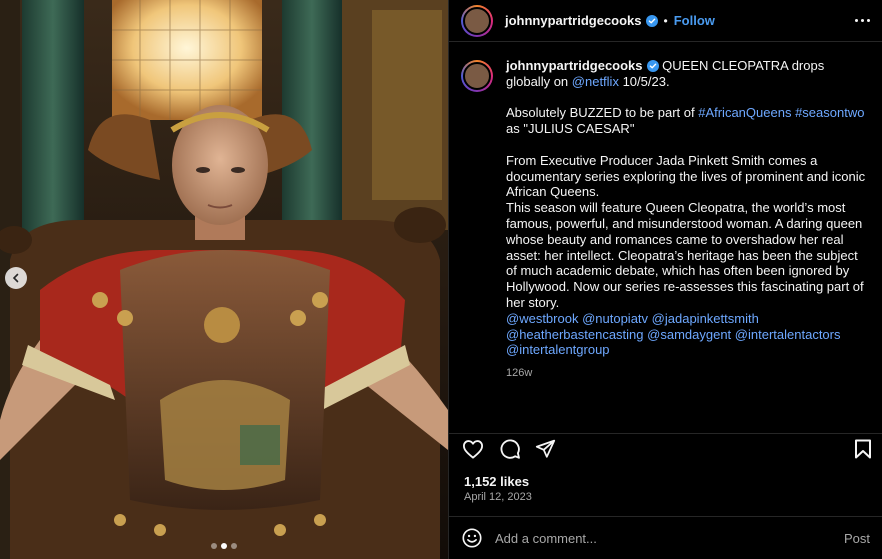  I want to click on paper-plane-icon, so click(545, 448).